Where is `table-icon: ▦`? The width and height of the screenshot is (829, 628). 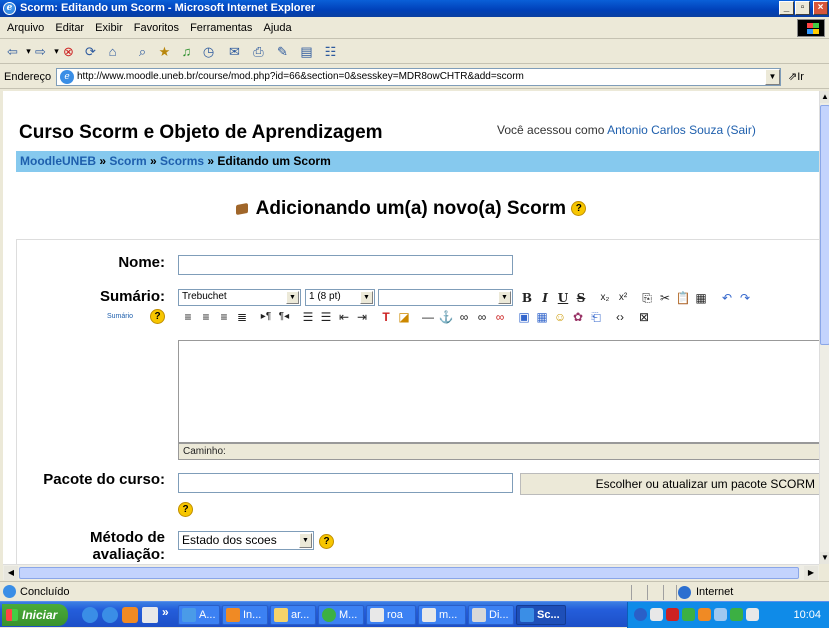
table-icon: ▦ is located at coordinates (542, 317).